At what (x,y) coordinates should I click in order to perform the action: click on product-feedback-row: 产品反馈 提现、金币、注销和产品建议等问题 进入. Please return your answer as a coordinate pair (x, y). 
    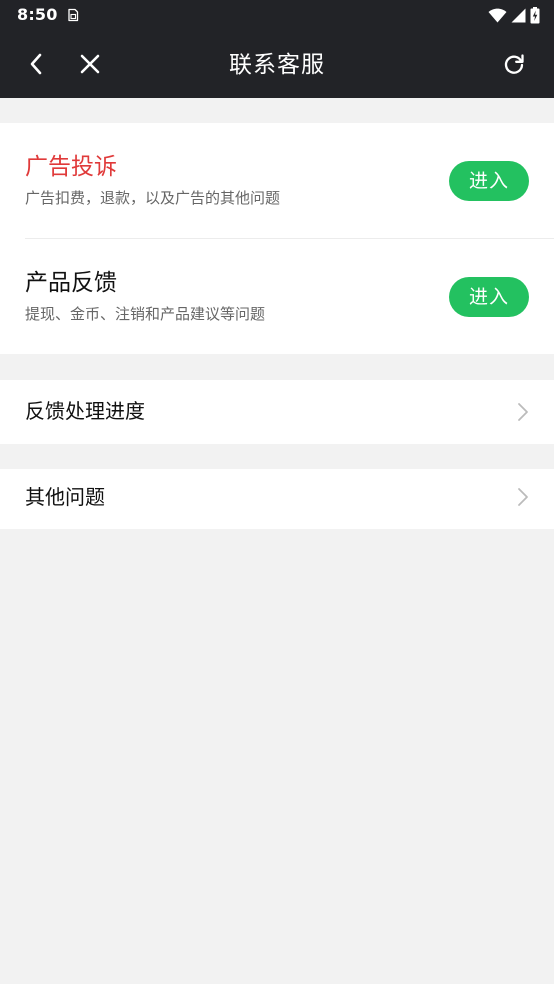
    Looking at the image, I should click on (277, 296).